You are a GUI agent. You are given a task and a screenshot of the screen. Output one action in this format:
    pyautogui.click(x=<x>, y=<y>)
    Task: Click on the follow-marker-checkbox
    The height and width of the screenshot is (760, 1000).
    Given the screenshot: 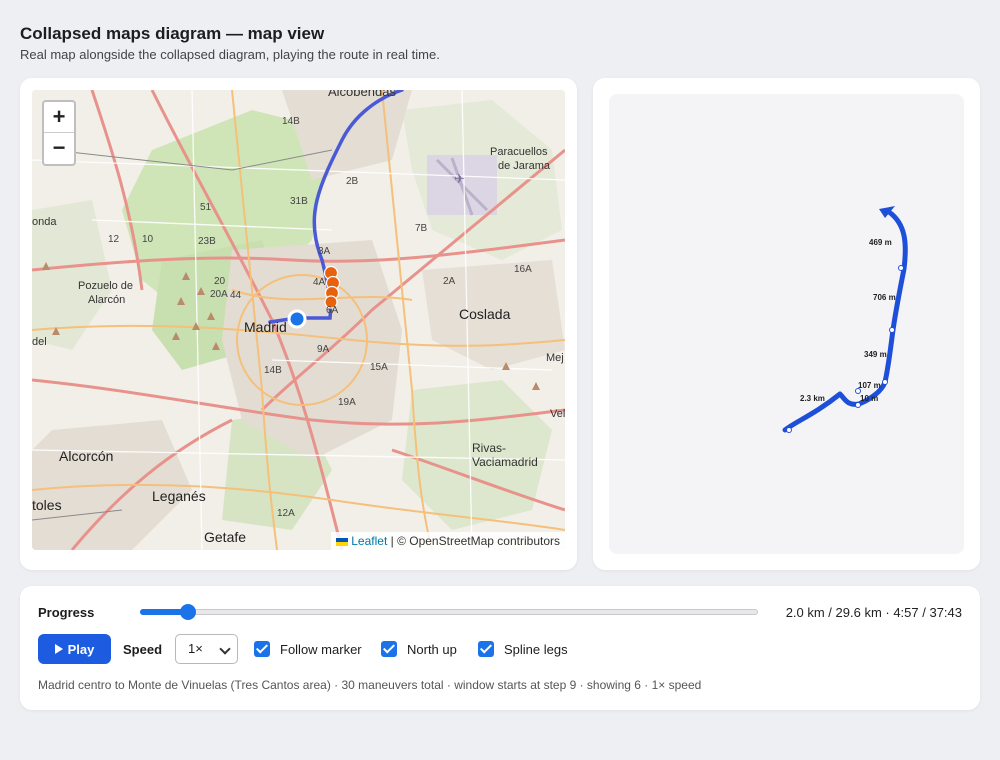 What is the action you would take?
    pyautogui.click(x=262, y=649)
    